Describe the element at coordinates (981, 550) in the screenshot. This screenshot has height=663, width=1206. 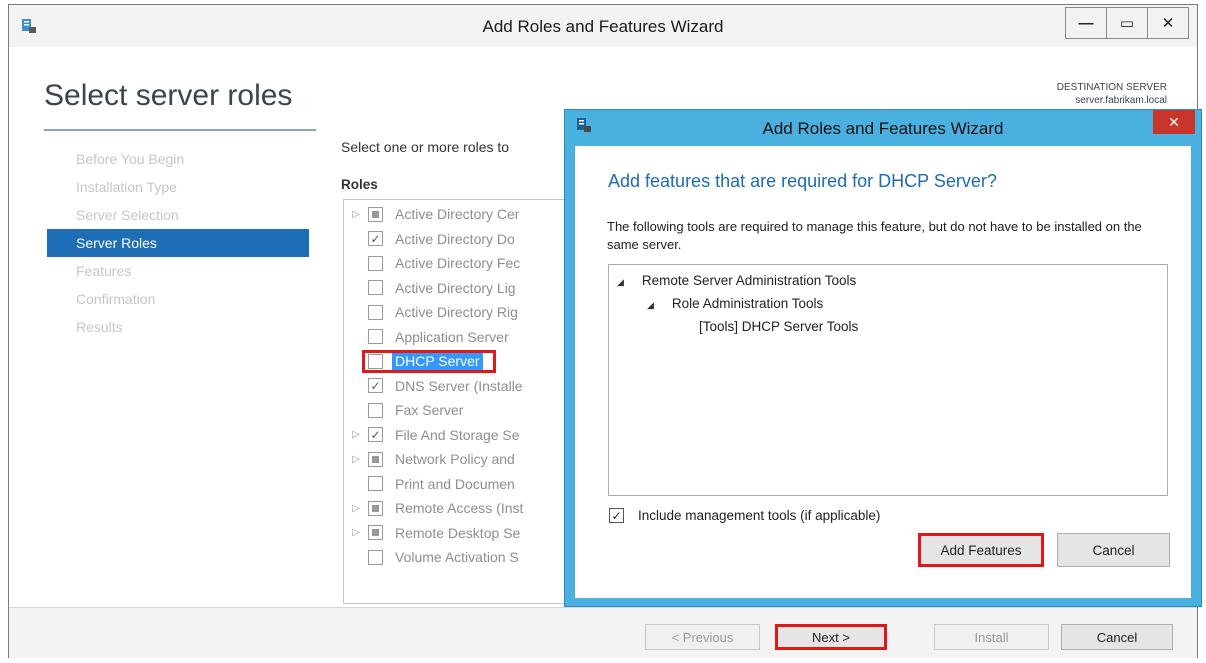
I see `add-features-button: Add Features` at that location.